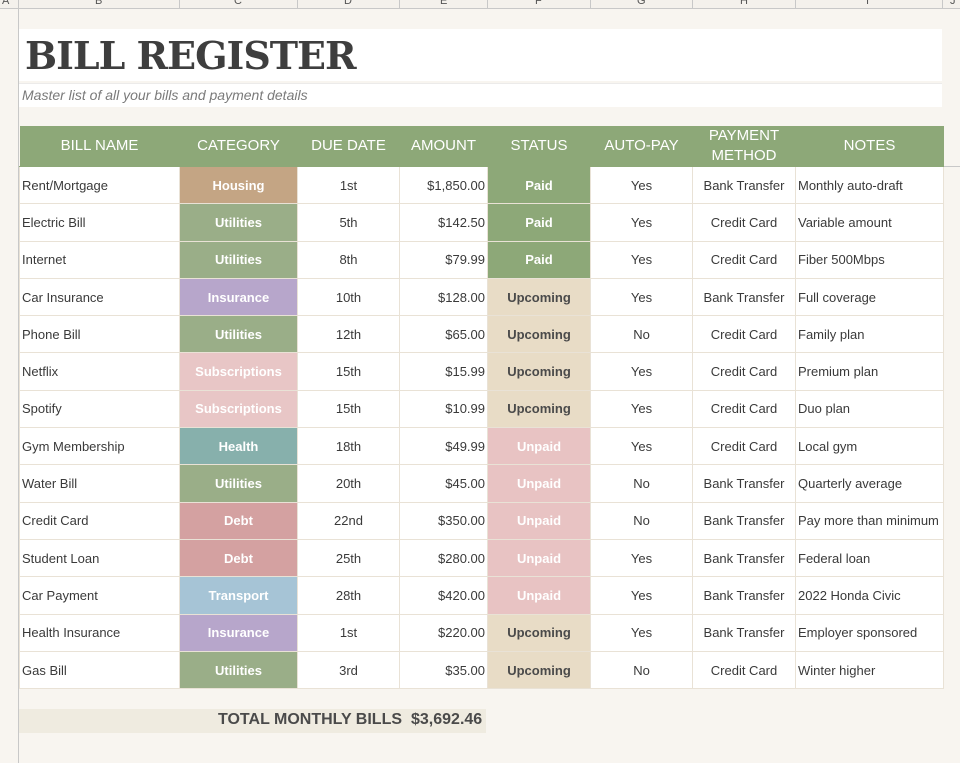 This screenshot has height=763, width=960. Describe the element at coordinates (443, 259) in the screenshot. I see `amount-cell: $79.99` at that location.